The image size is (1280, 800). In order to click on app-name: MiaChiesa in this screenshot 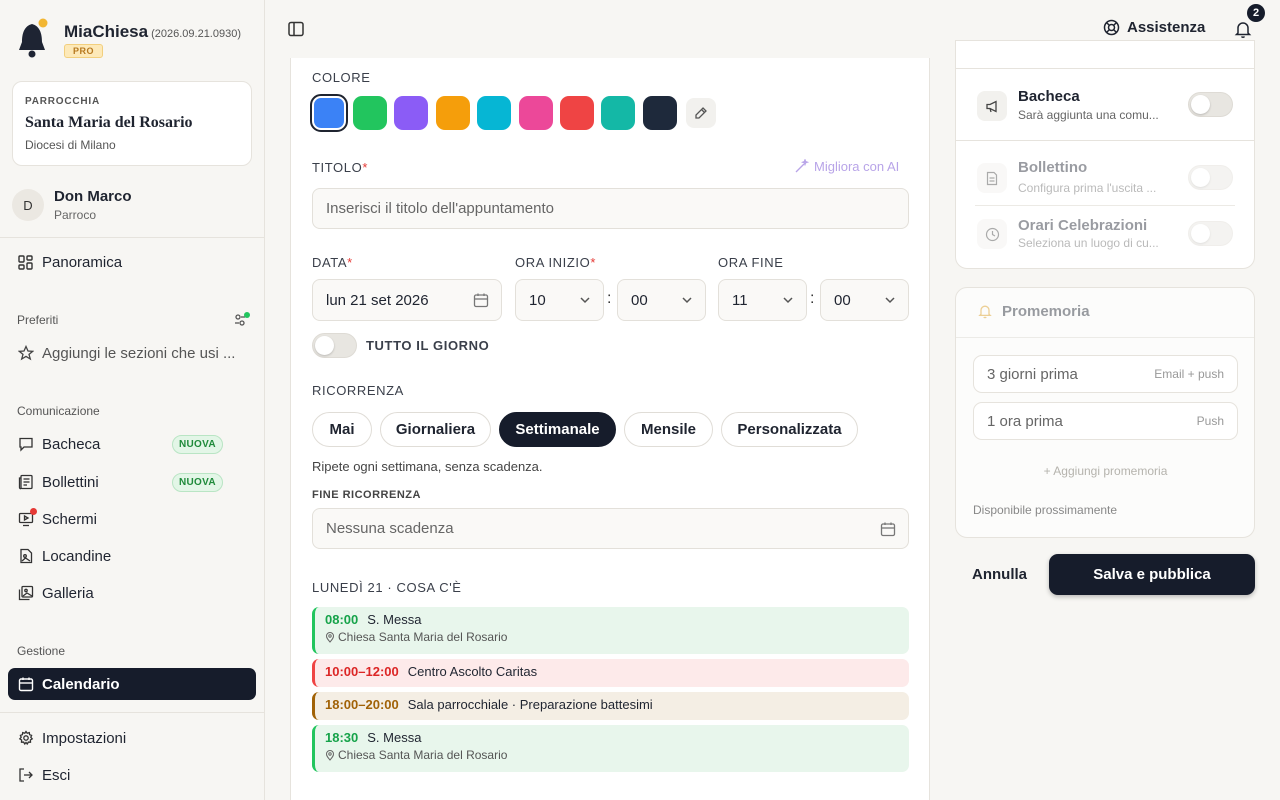, I will do `click(106, 31)`.